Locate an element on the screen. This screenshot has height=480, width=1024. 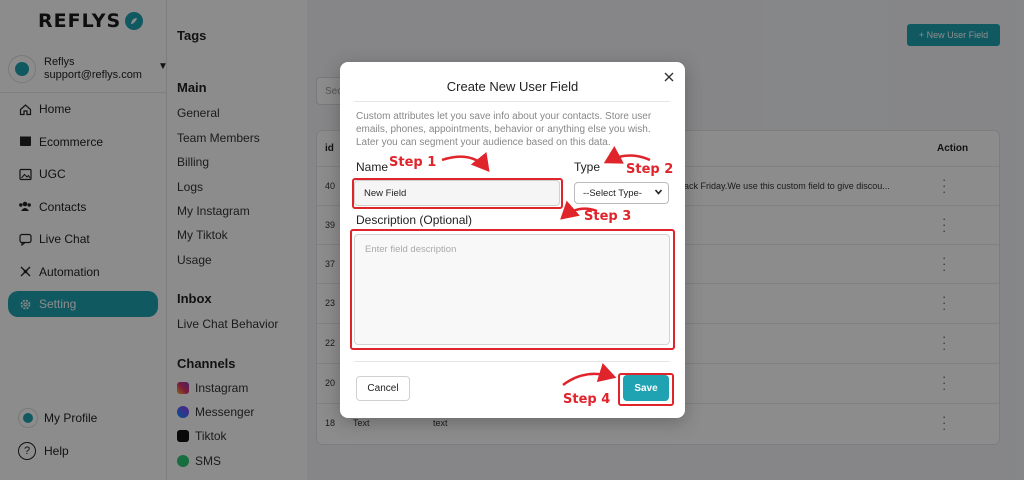
step4-arrow is located at coordinates (589, 374).